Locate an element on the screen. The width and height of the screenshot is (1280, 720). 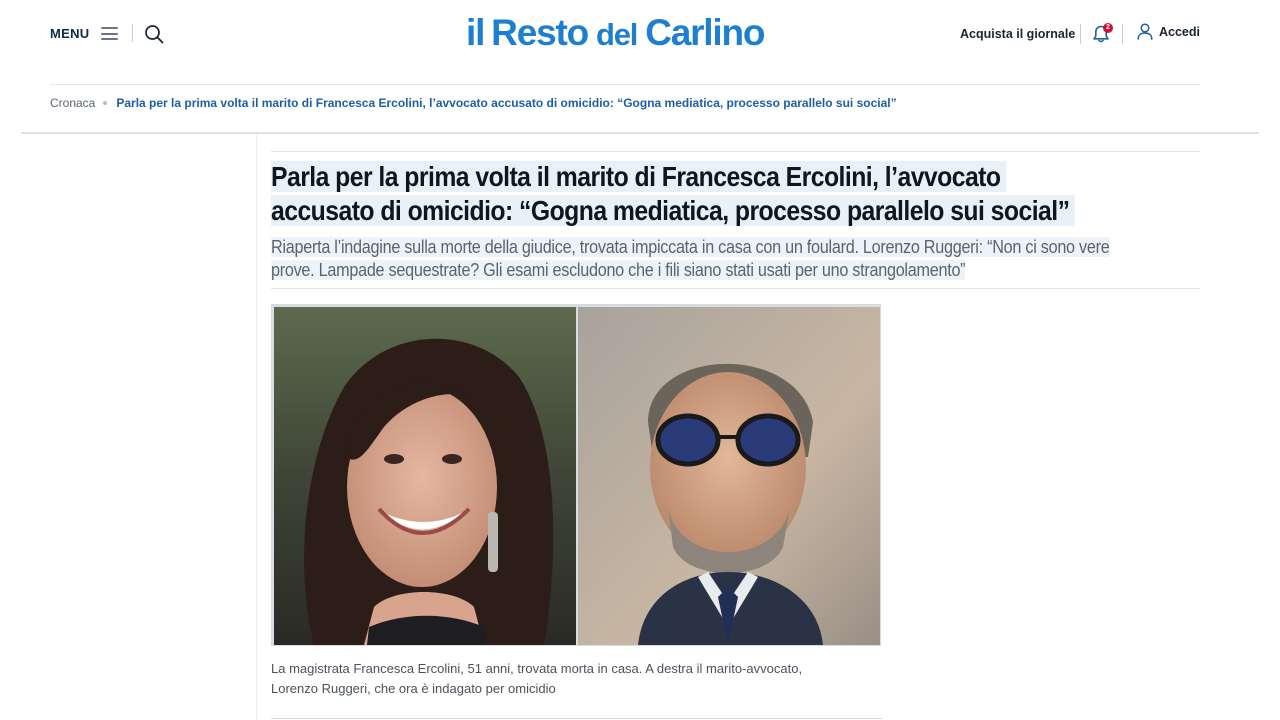
woman-portrait-image is located at coordinates (425, 476).